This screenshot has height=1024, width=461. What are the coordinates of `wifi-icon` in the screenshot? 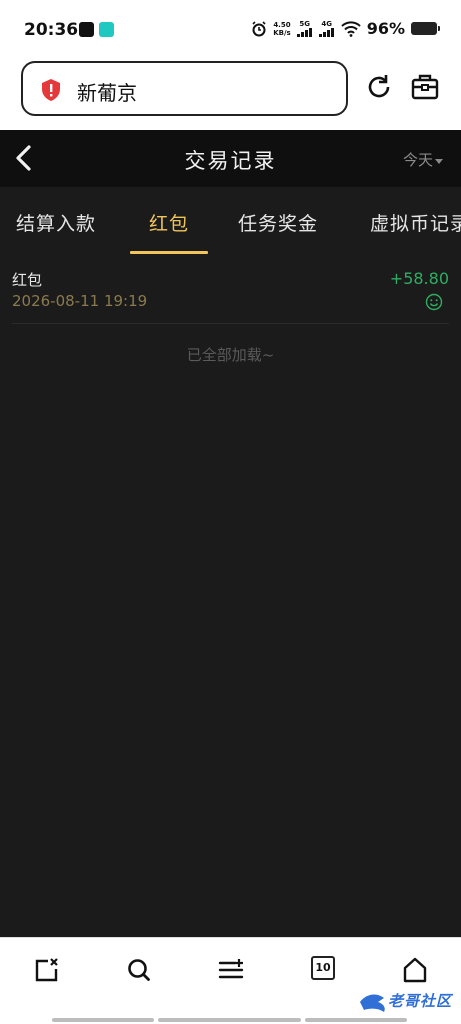 It's located at (351, 28).